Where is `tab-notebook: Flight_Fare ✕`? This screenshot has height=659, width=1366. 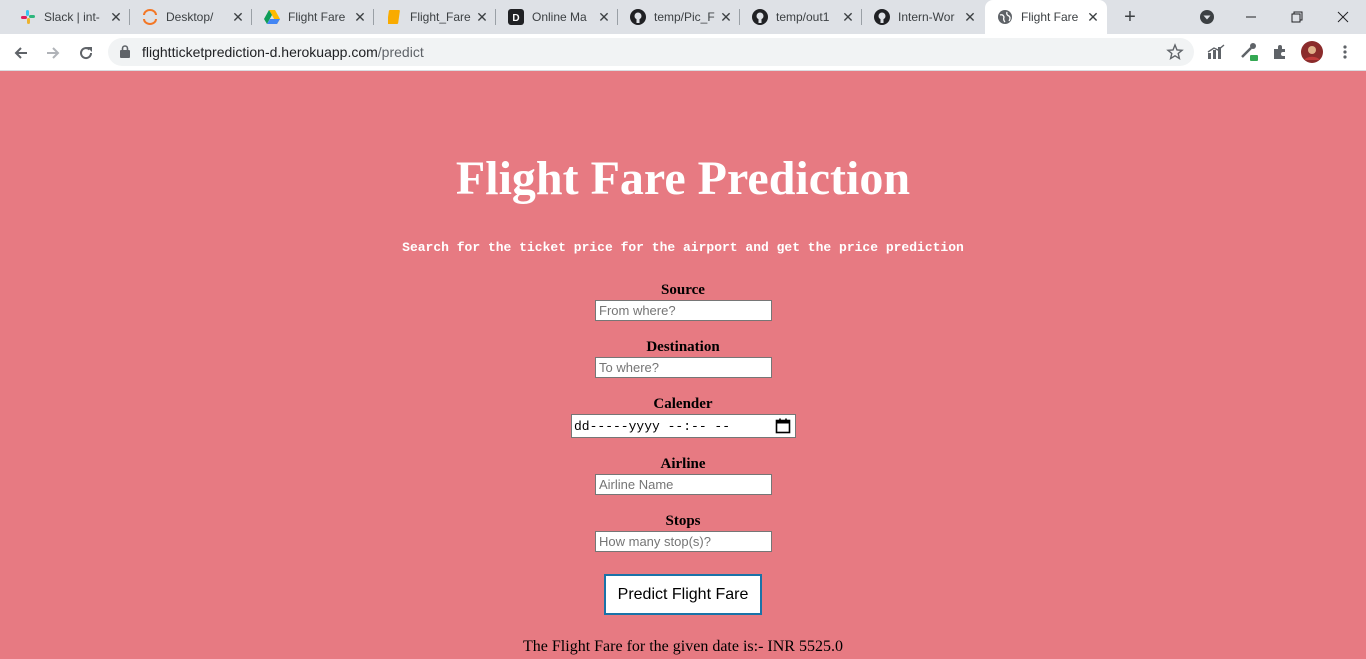
tab-notebook: Flight_Fare ✕ is located at coordinates (435, 17).